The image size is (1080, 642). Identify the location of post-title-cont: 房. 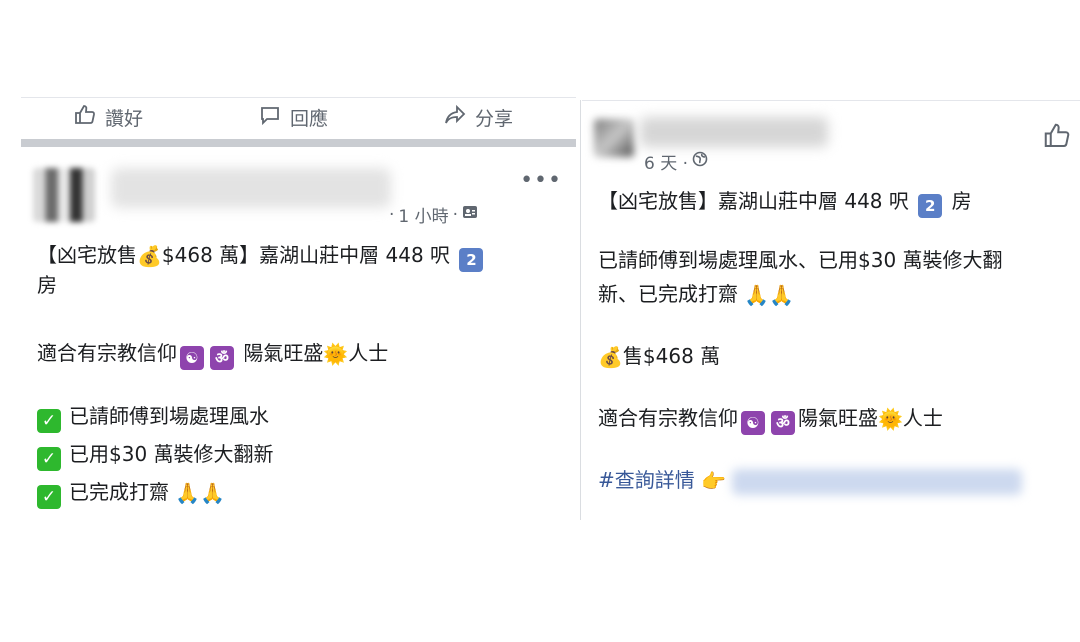
(47, 285).